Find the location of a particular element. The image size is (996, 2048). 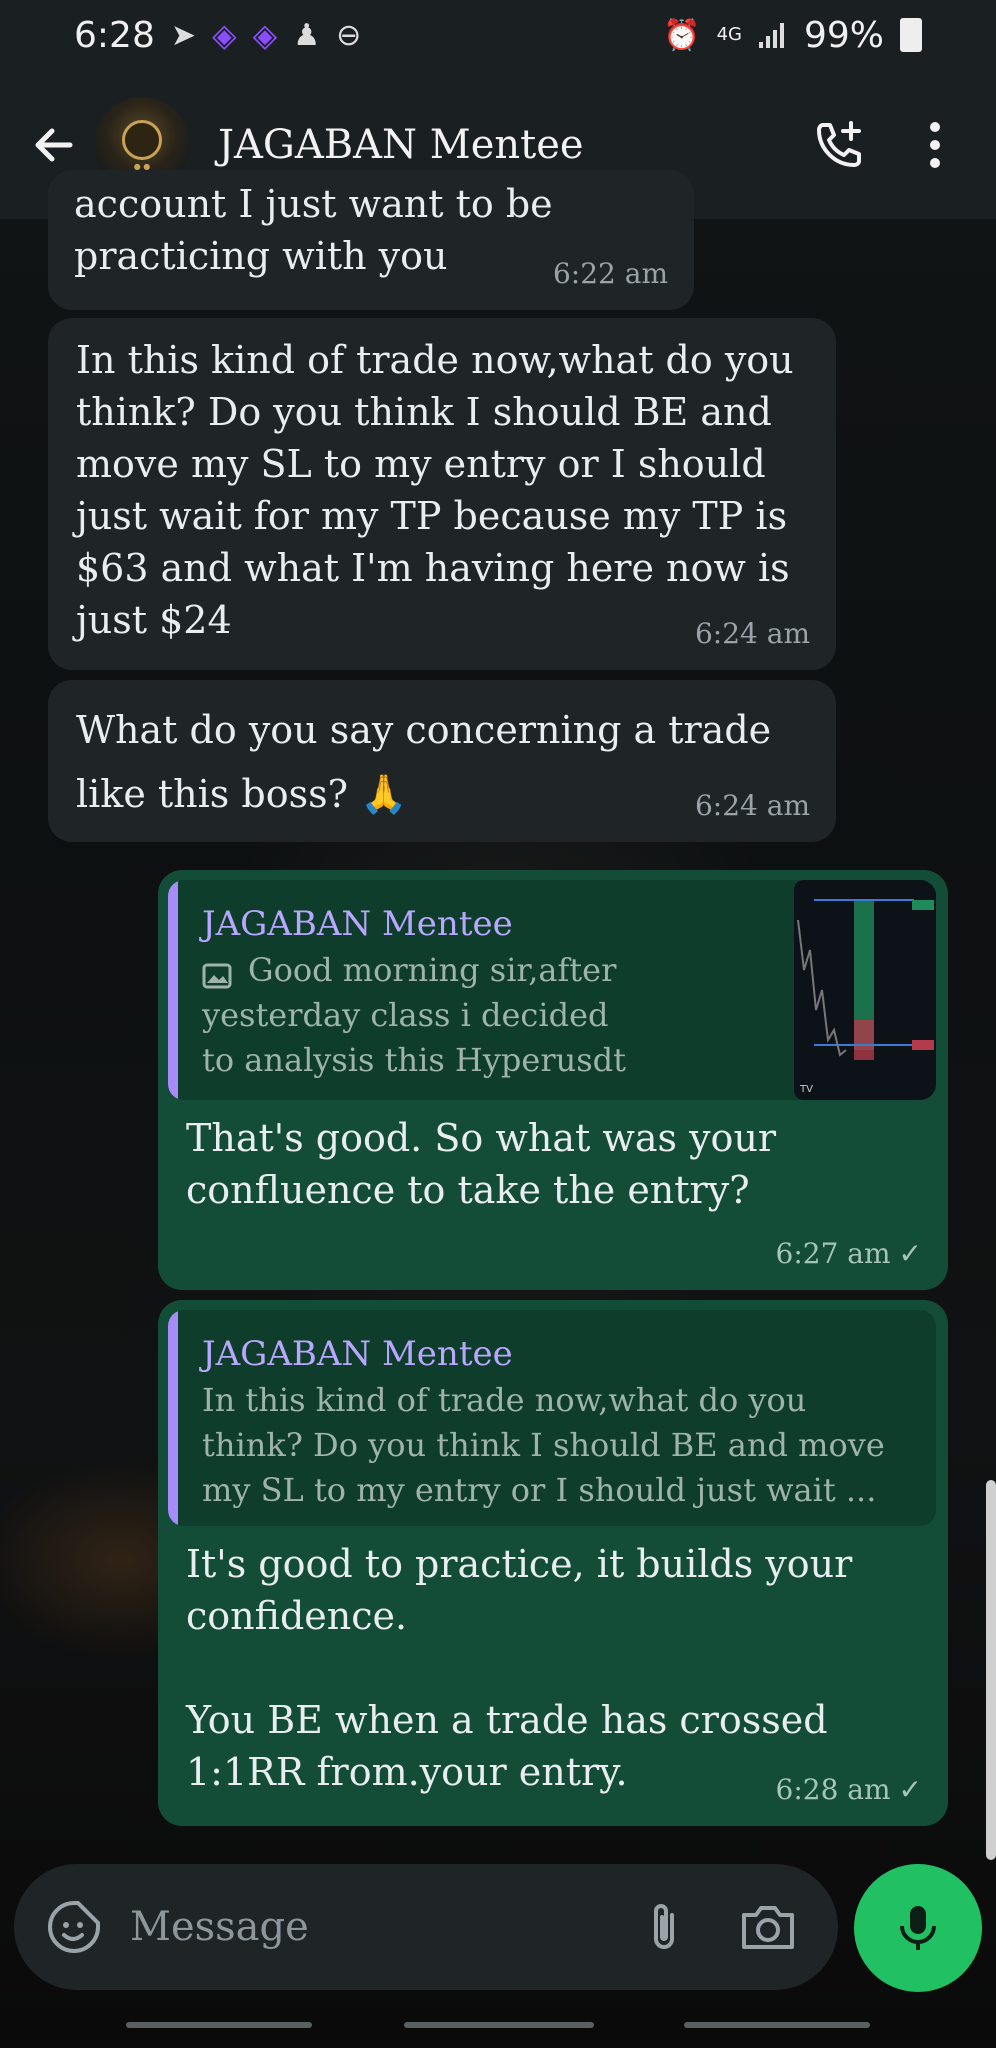

sticker-icon is located at coordinates (74, 1927).